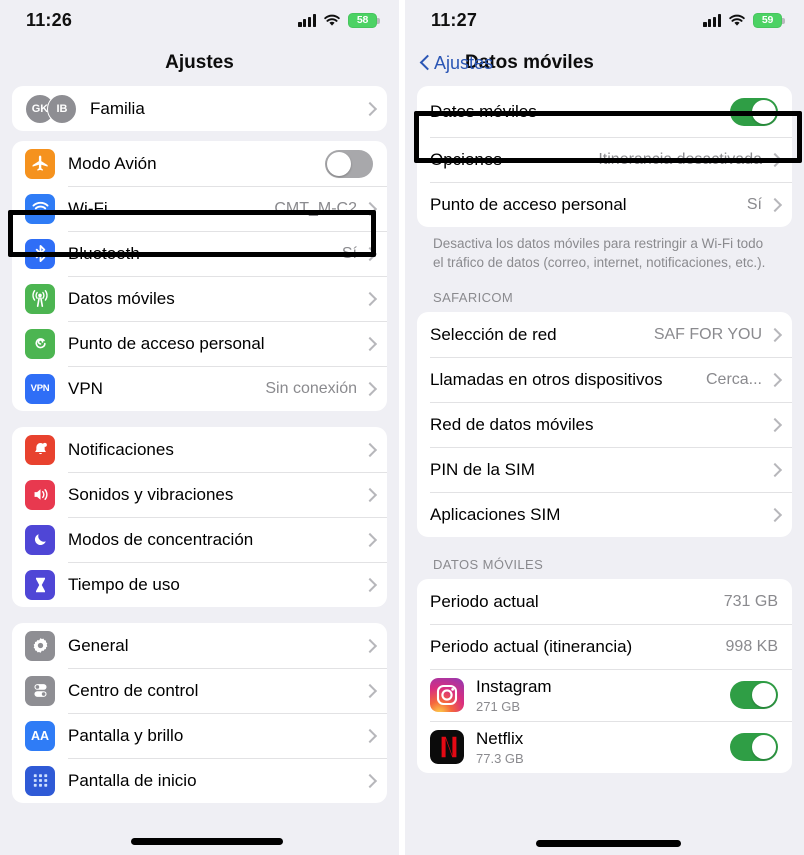  What do you see at coordinates (604, 695) in the screenshot?
I see `app-row-instagram: Instagram 271 GB` at bounding box center [604, 695].